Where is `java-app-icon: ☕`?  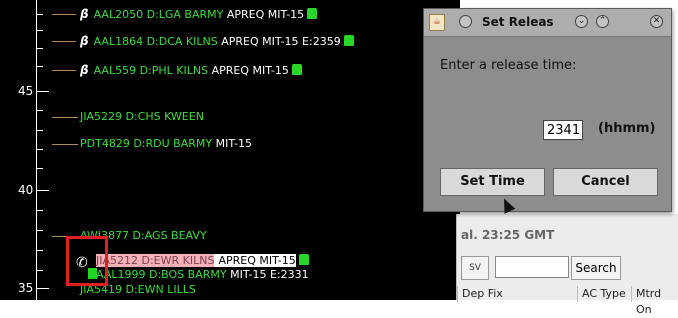
java-app-icon: ☕ is located at coordinates (437, 22).